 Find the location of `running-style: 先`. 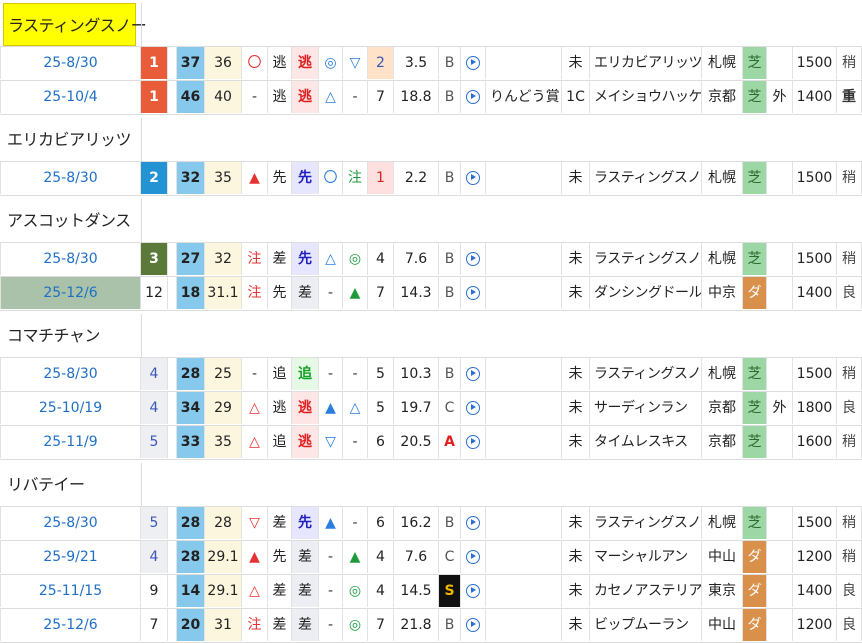

running-style: 先 is located at coordinates (280, 293).